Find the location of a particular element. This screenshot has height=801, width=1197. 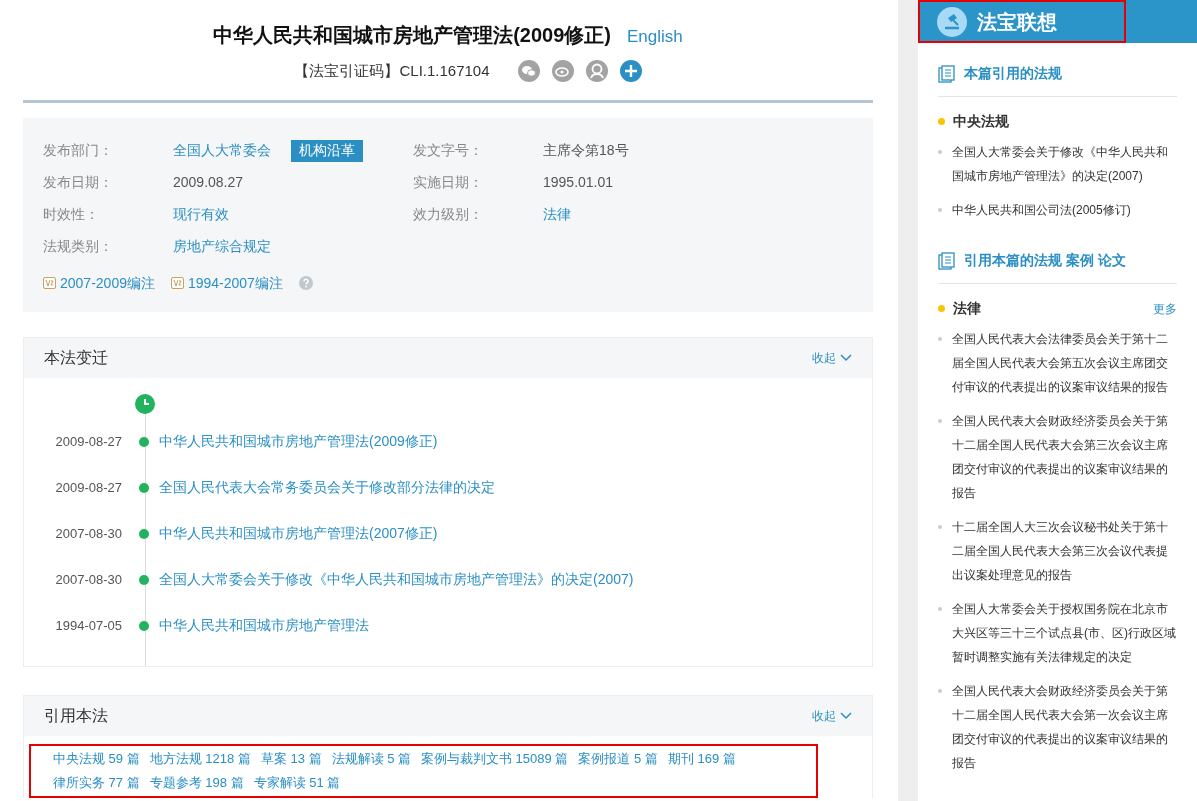

field-label: 发文字号： is located at coordinates (448, 150).